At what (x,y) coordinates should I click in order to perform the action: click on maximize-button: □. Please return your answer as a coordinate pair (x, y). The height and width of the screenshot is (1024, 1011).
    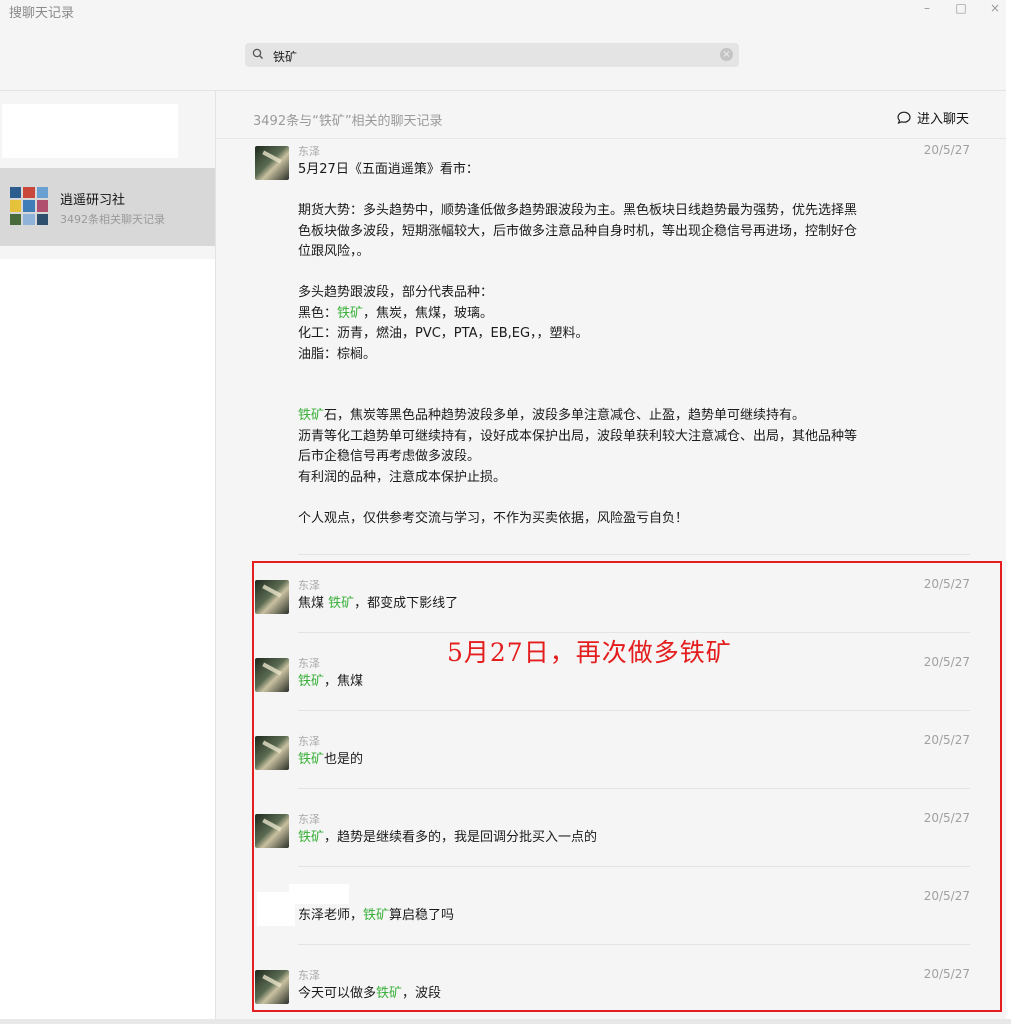
    Looking at the image, I should click on (961, 8).